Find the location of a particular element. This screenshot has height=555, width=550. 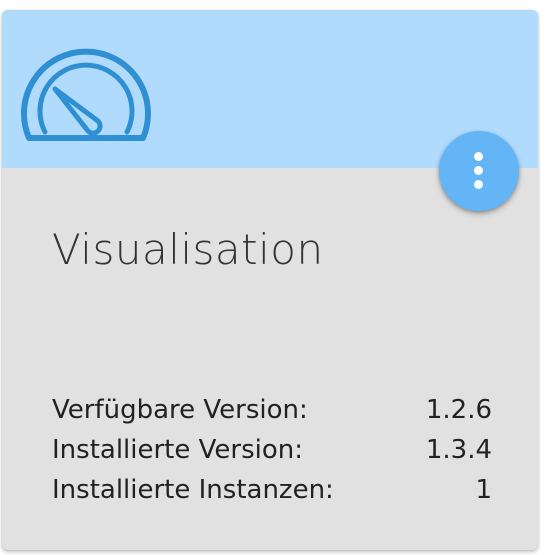

info-label: Installierte Instanzen: is located at coordinates (193, 490).